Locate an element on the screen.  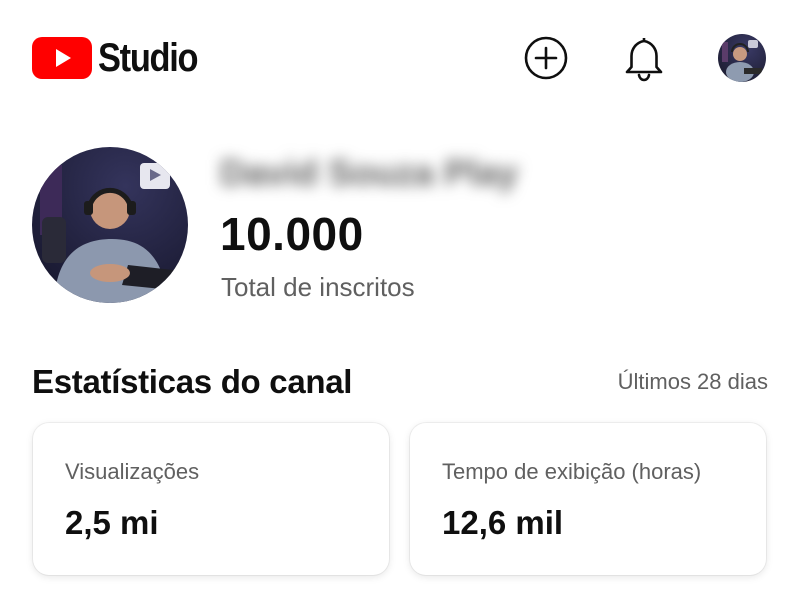
stats-period-label: Últimos 28 dias is located at coordinates (692, 381).